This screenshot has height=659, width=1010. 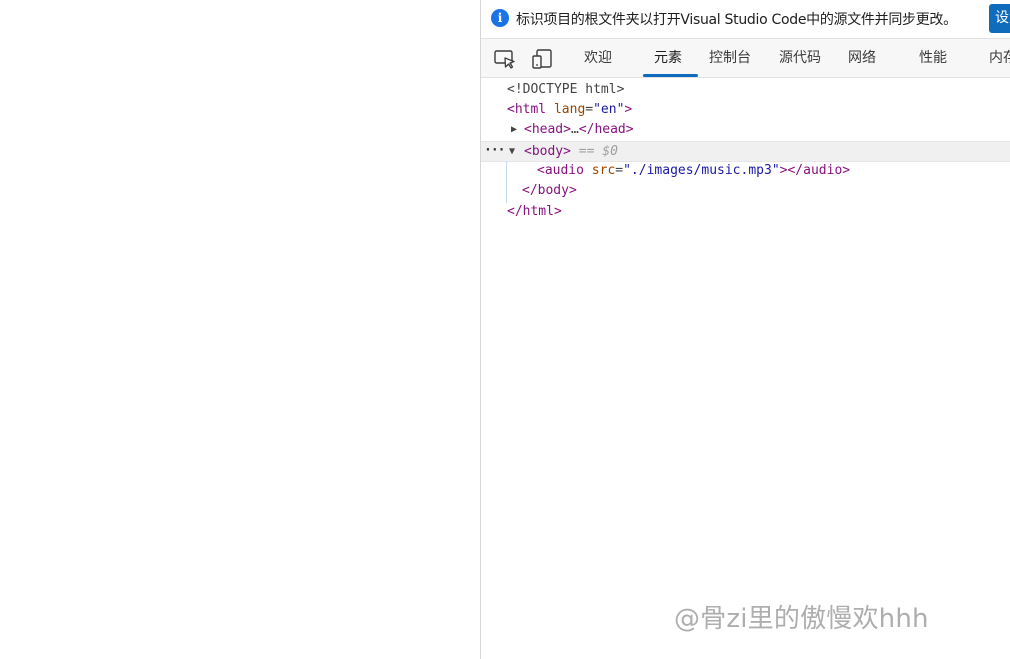 I want to click on tab-console: 控制台, so click(x=730, y=58).